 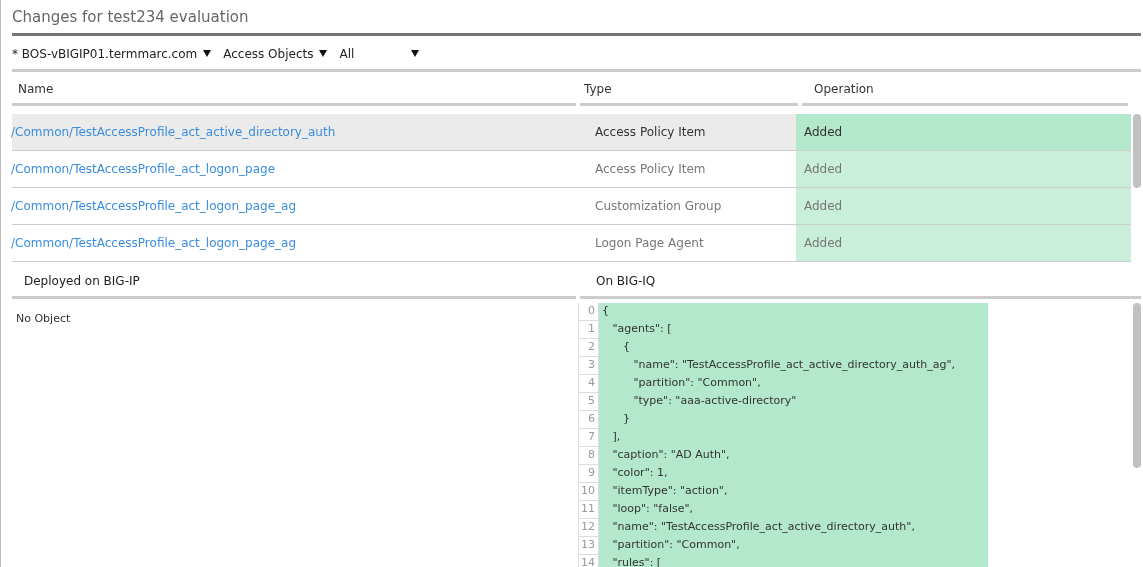 I want to click on code-line: "loop": "false",, so click(x=652, y=509).